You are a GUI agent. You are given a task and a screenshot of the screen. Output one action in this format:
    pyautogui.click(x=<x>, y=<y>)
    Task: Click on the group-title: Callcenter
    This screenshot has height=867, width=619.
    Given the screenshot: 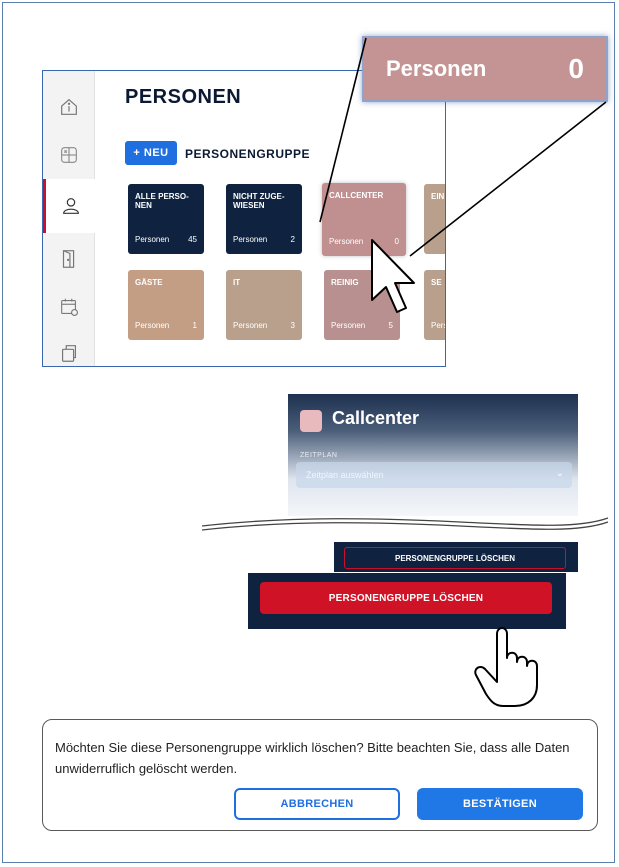 What is the action you would take?
    pyautogui.click(x=376, y=418)
    